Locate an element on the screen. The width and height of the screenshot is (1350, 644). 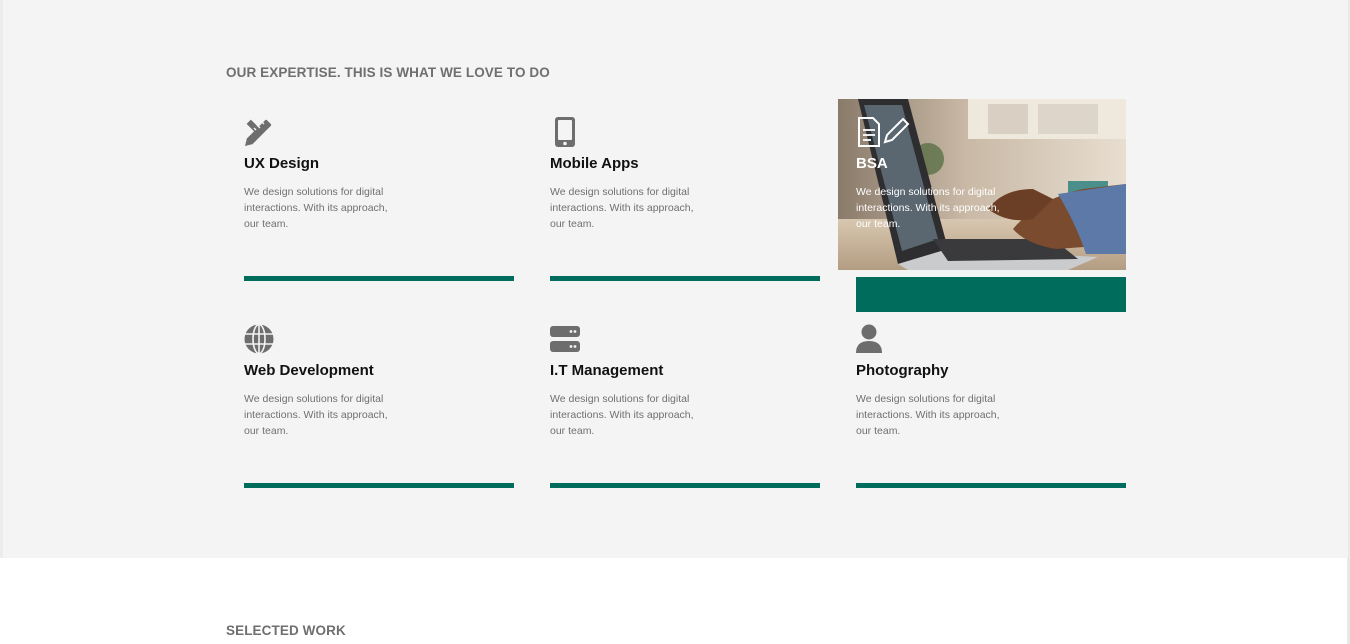
service-card-title: BSA is located at coordinates (872, 163).